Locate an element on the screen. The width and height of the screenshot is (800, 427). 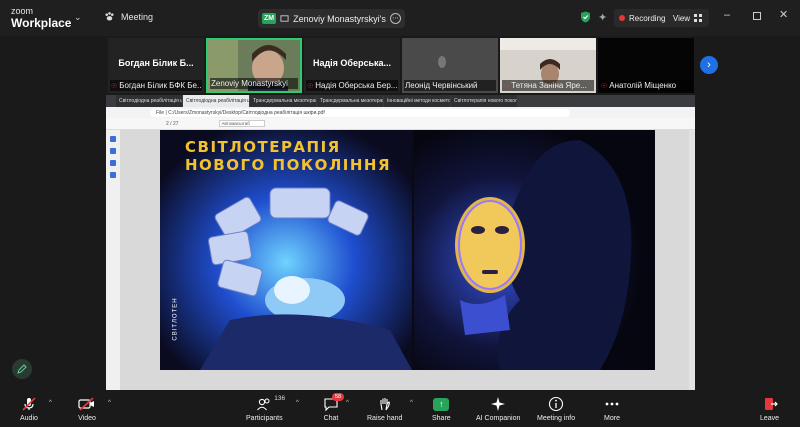
browser-tab: Інноваційні методи косметології is located at coordinates (417, 101).